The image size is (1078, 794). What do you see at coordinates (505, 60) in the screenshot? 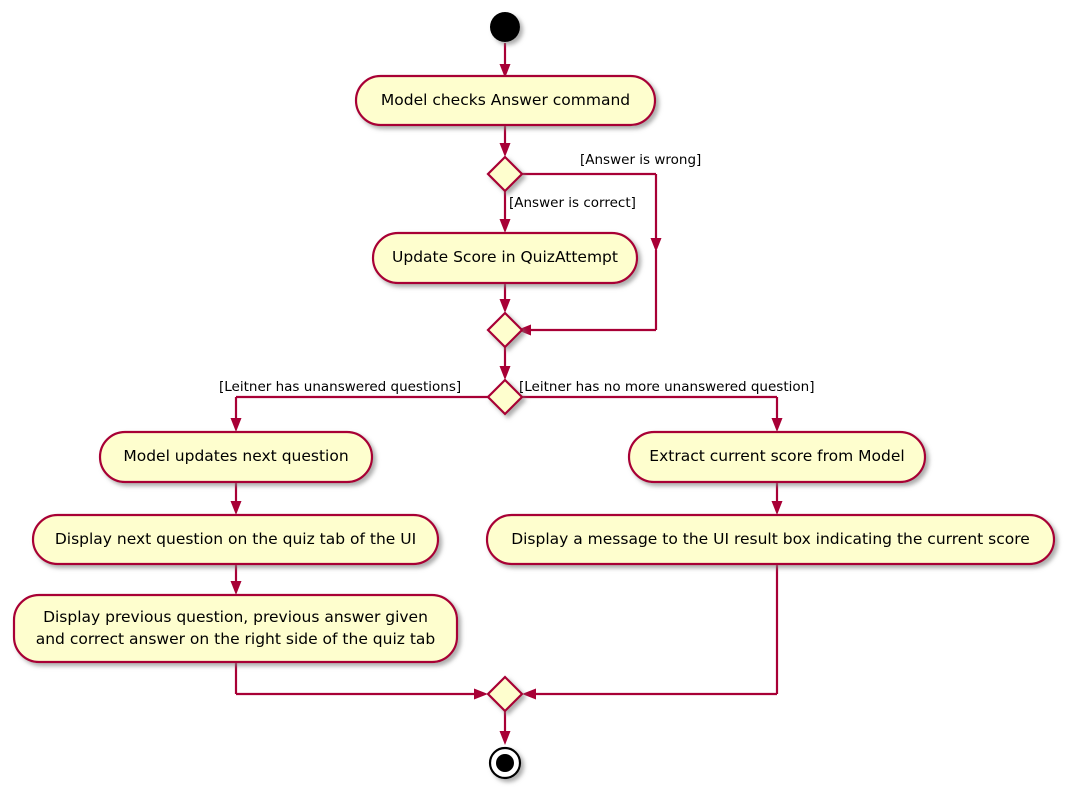
I see `edge-start-to-check` at bounding box center [505, 60].